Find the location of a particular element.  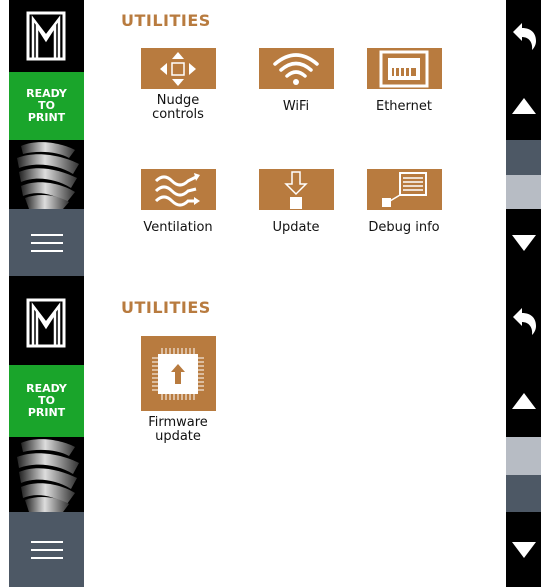

nudge-arrows-icon is located at coordinates (178, 68).